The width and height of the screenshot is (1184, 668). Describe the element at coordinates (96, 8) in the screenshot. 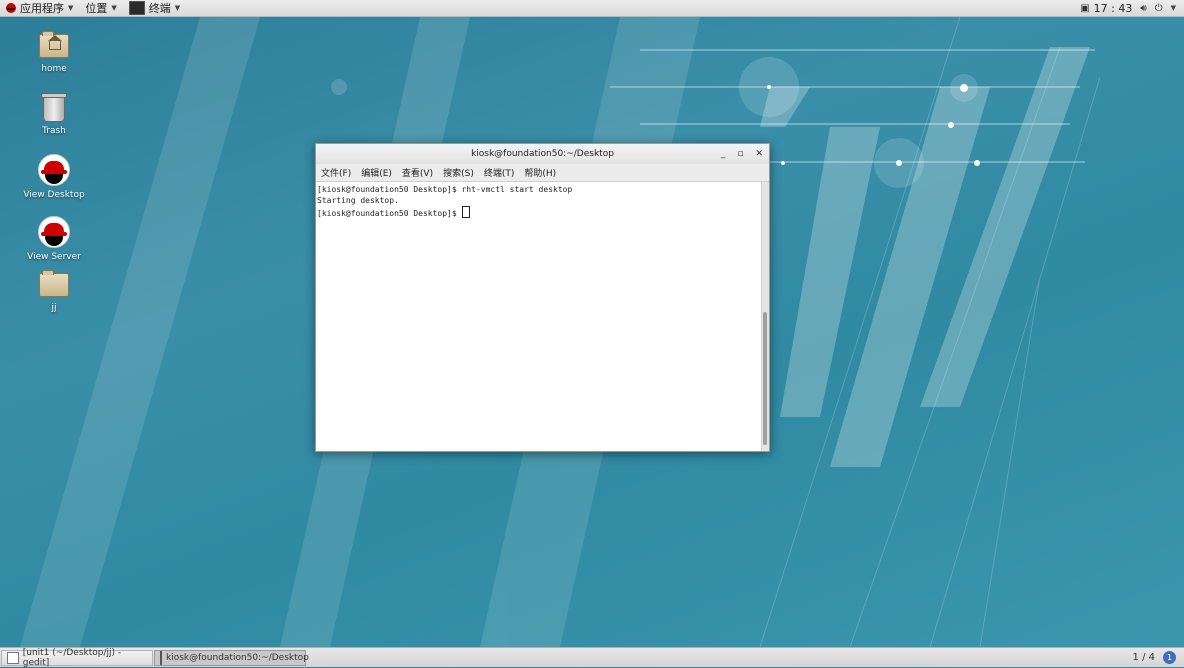

I see `places-label: 位置` at that location.